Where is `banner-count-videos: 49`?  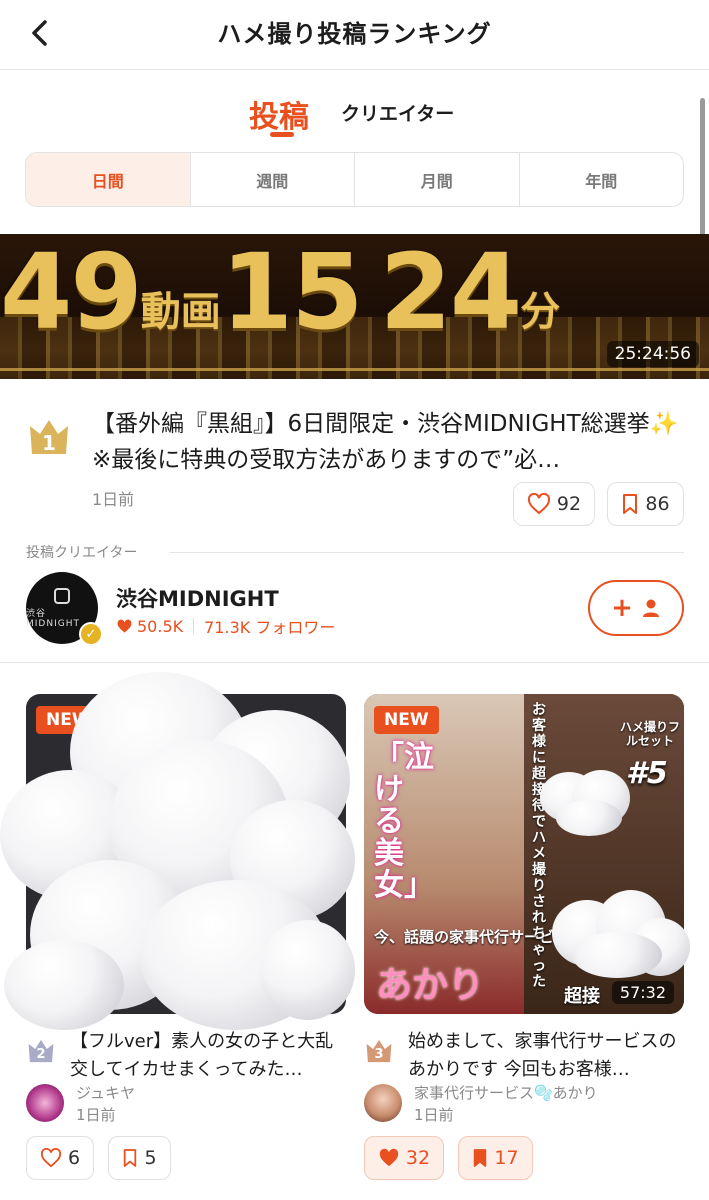
banner-count-videos: 49 is located at coordinates (71, 293).